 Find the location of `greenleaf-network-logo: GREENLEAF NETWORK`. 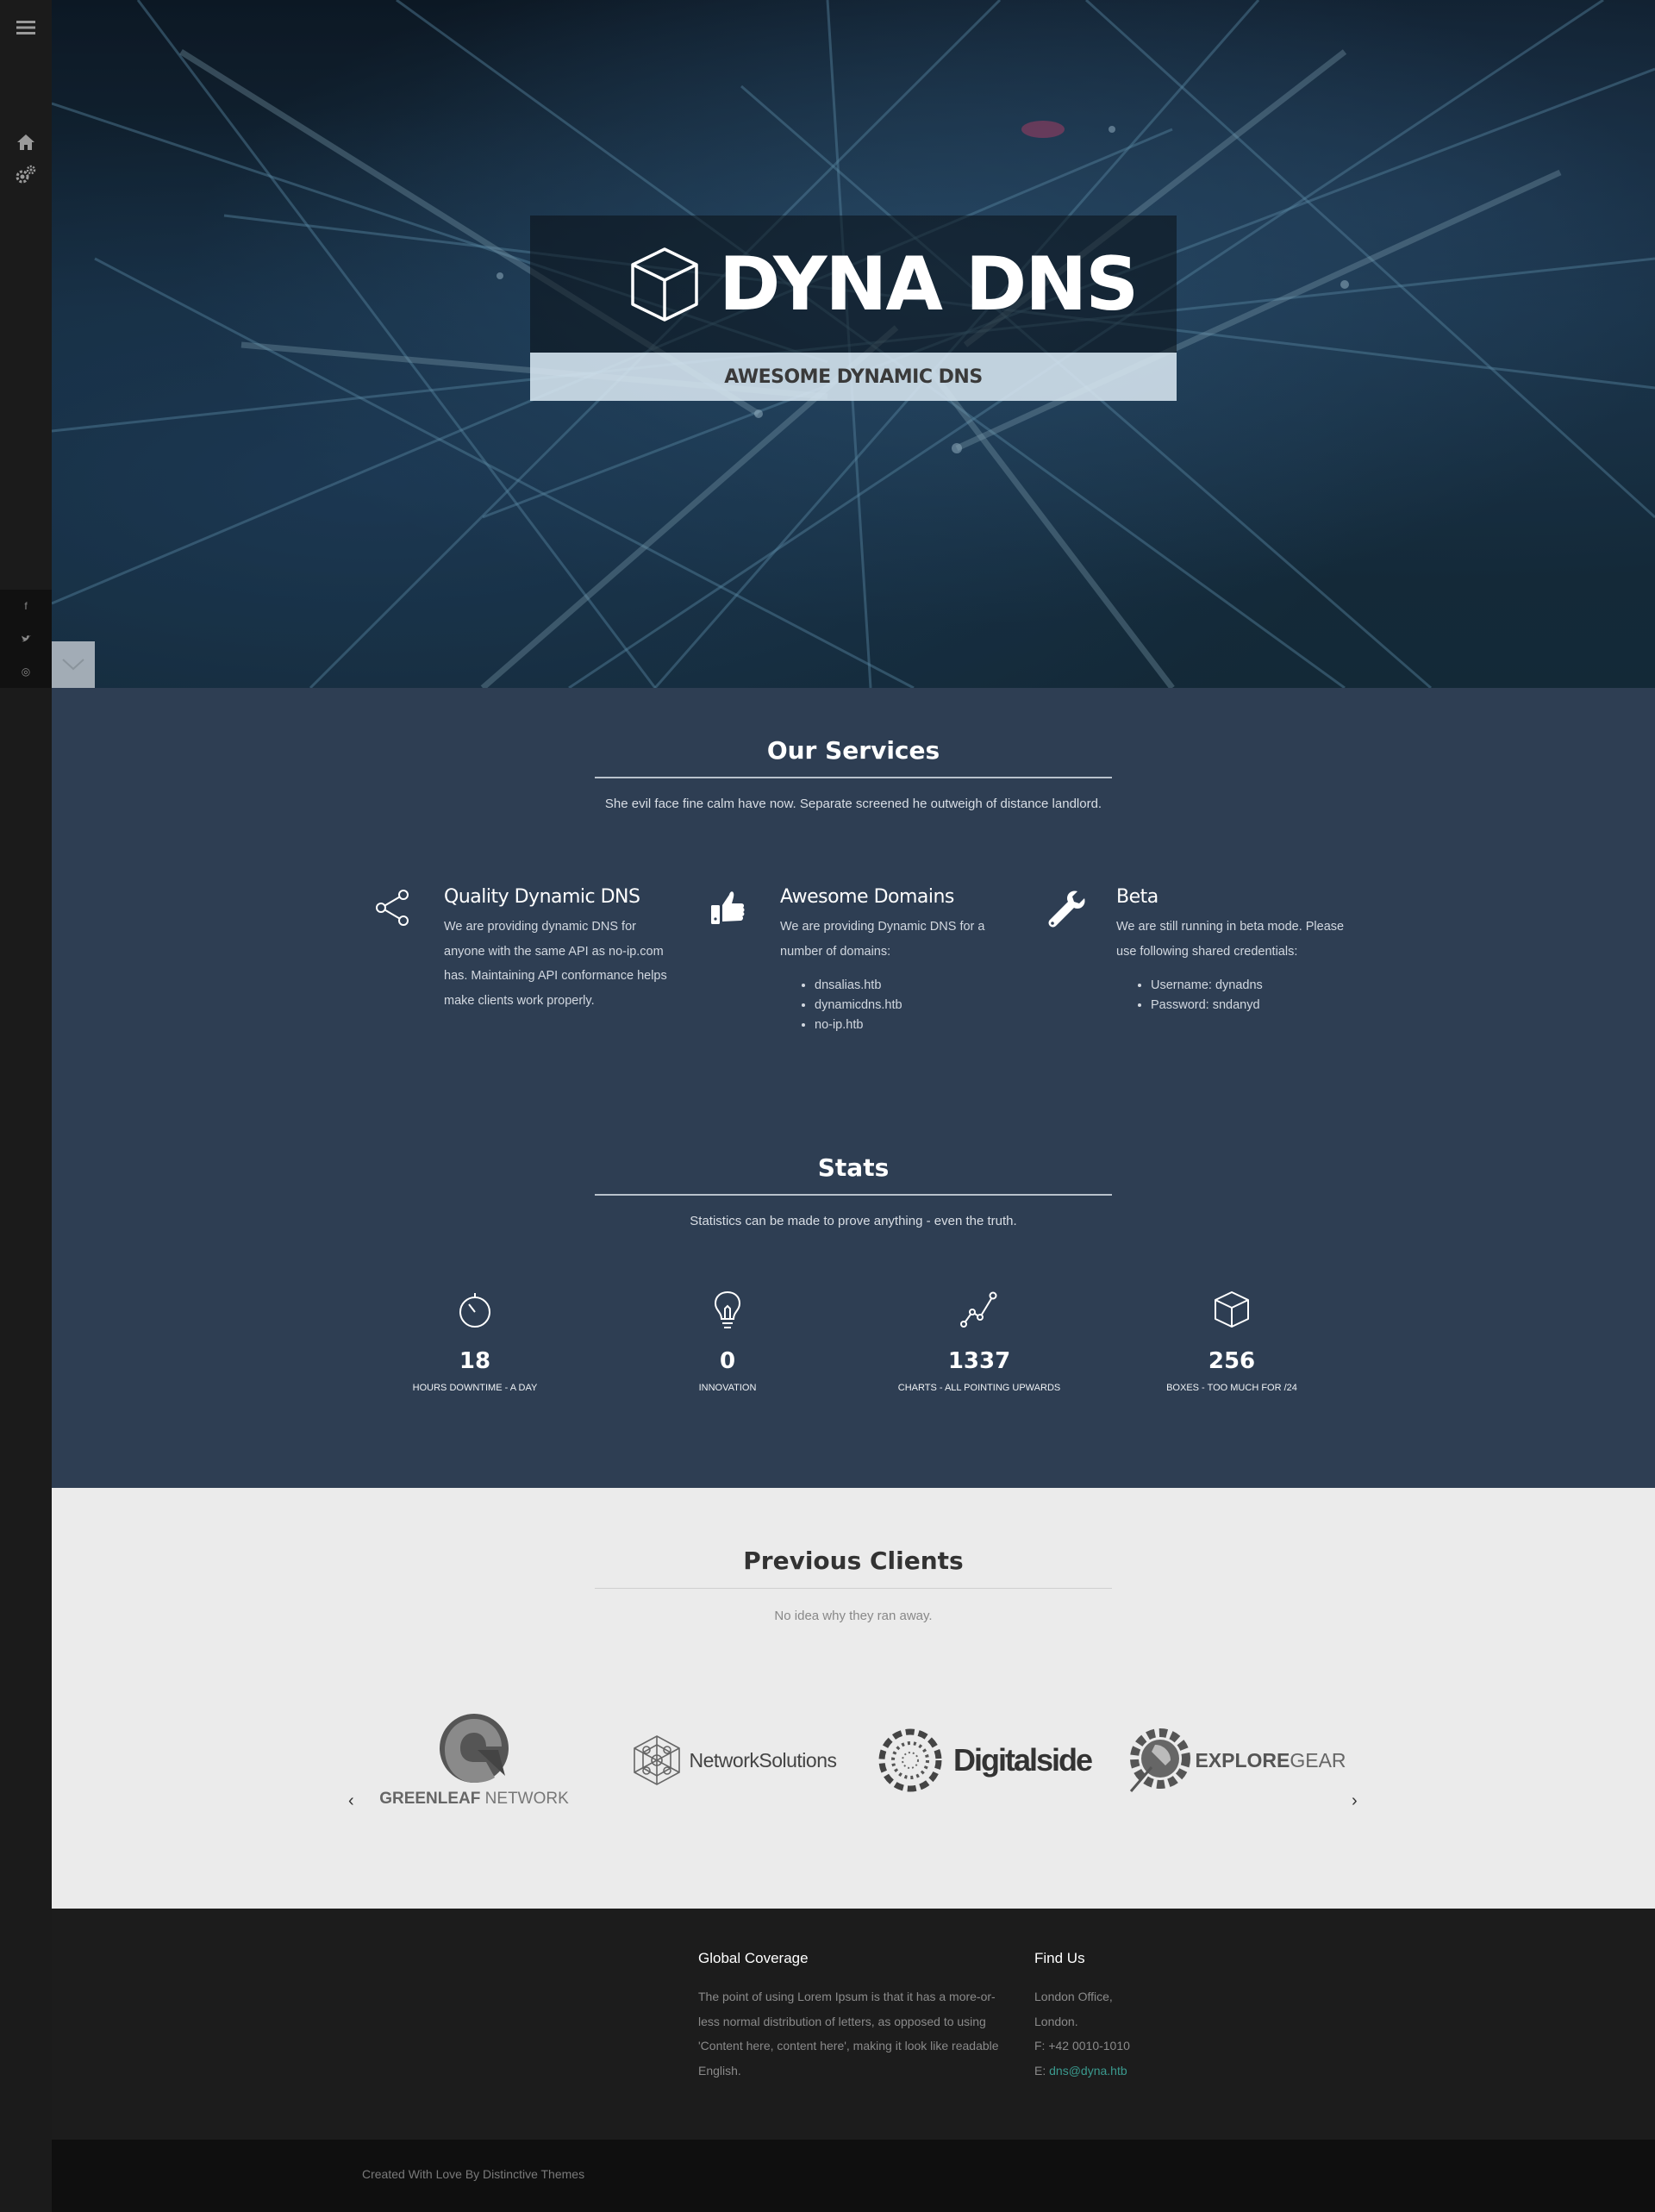

greenleaf-network-logo: GREENLEAF NETWORK is located at coordinates (474, 1760).